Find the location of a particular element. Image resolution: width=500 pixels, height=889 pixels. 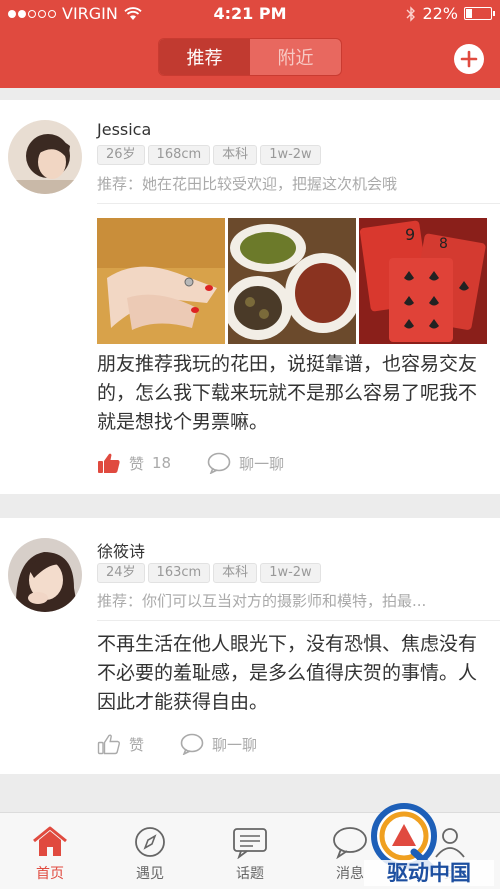

like-button: 赞 is located at coordinates (120, 744).